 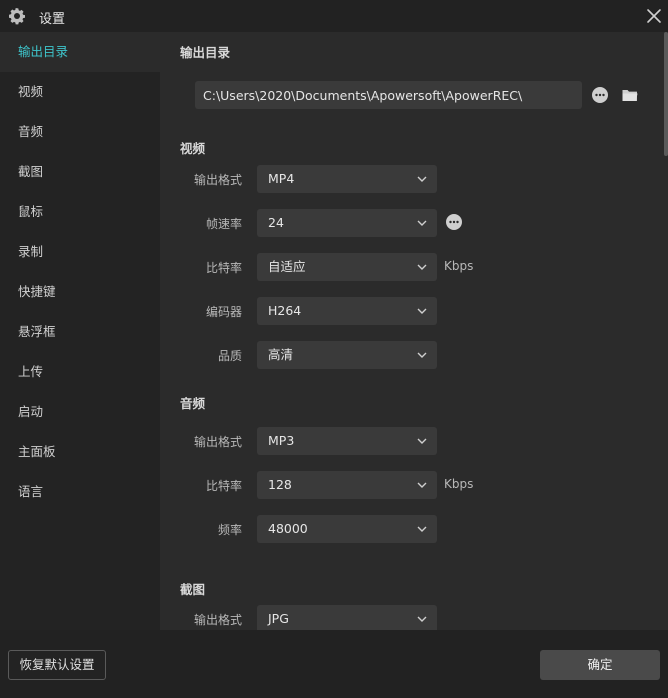 What do you see at coordinates (276, 222) in the screenshot?
I see `video-fps-value: 24` at bounding box center [276, 222].